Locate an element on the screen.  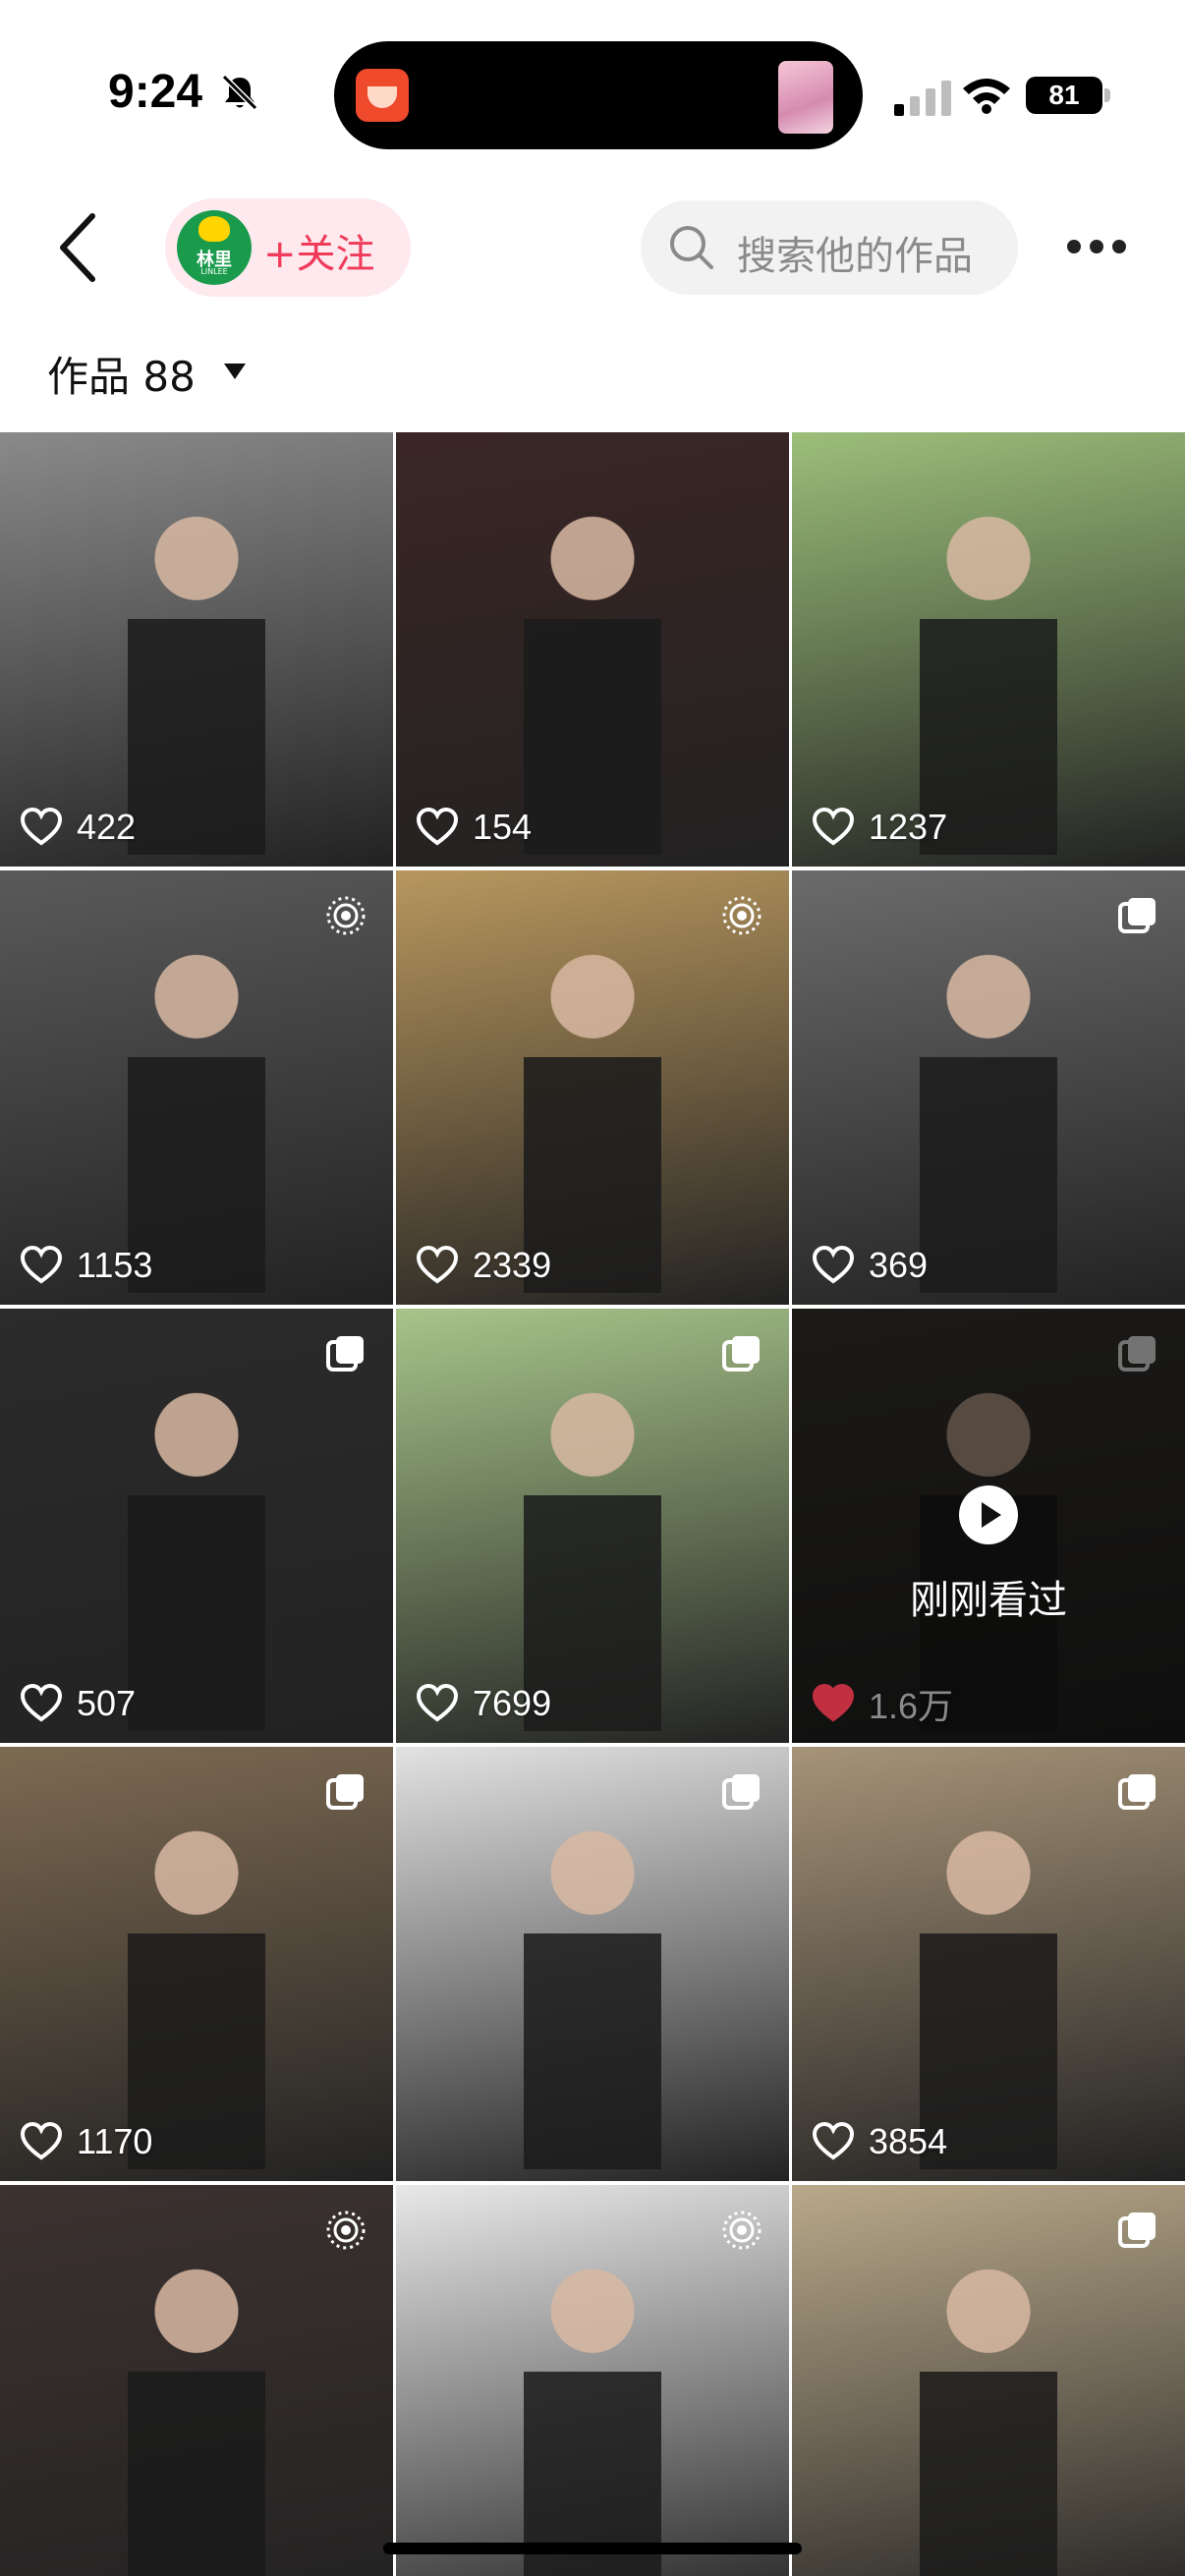
work-thumbnail: 507 is located at coordinates (197, 1526).